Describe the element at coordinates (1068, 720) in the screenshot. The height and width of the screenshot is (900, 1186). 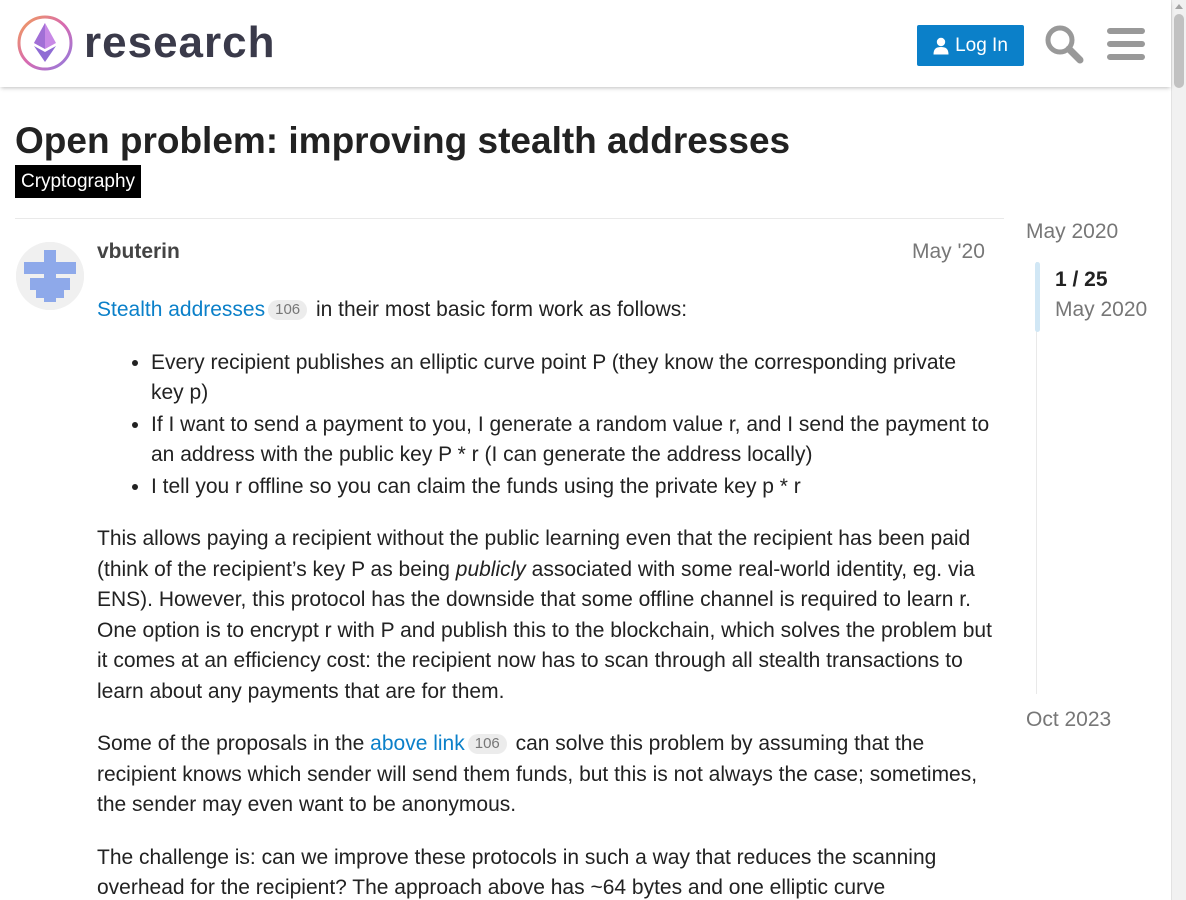
I see `timeline-end-date: Oct 2023` at that location.